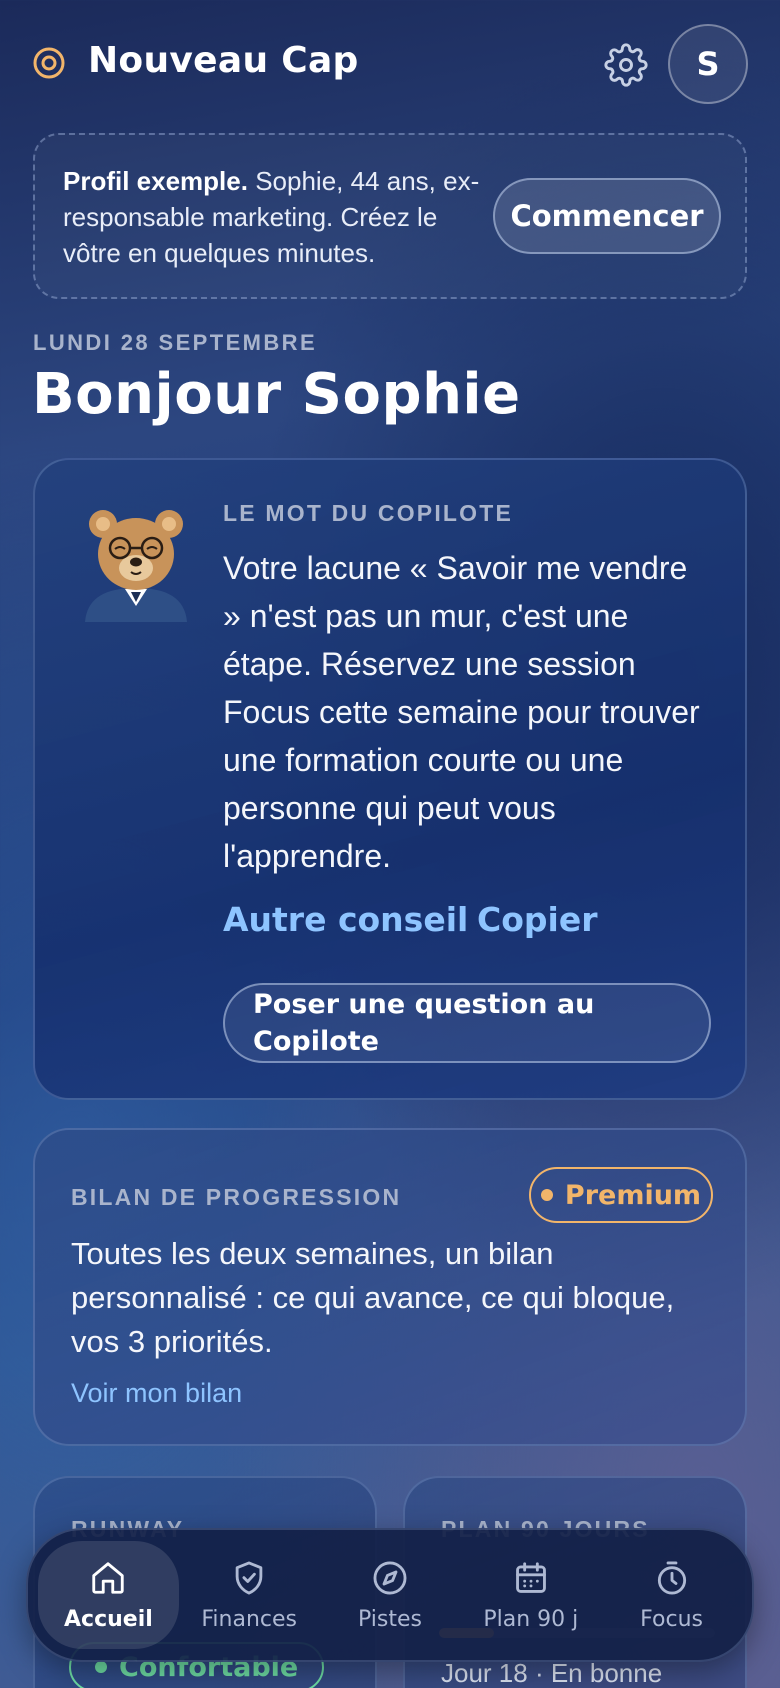  I want to click on nav-item-finances: Finances, so click(249, 1595).